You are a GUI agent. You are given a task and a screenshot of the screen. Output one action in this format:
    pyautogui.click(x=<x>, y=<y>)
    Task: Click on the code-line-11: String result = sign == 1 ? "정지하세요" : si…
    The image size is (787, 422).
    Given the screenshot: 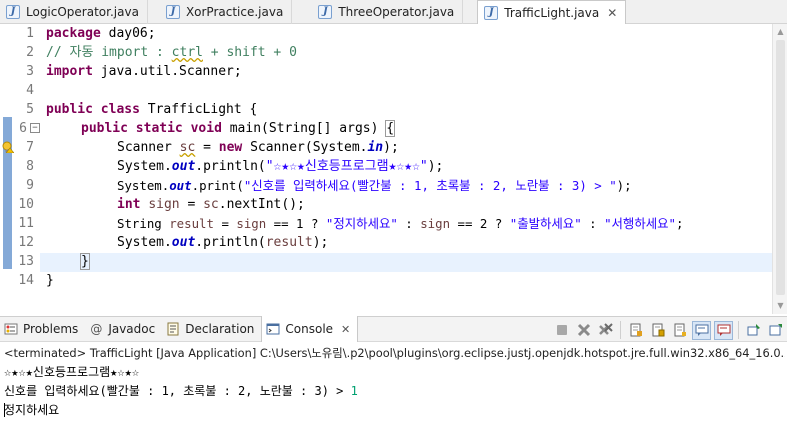 What is the action you would take?
    pyautogui.click(x=400, y=223)
    